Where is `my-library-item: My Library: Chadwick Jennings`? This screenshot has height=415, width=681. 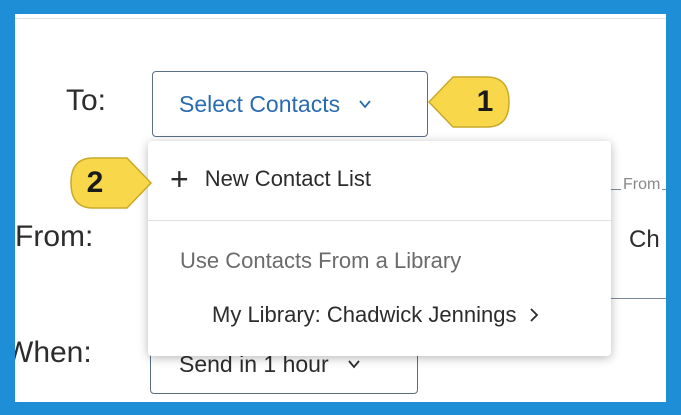 my-library-item: My Library: Chadwick Jennings is located at coordinates (379, 315).